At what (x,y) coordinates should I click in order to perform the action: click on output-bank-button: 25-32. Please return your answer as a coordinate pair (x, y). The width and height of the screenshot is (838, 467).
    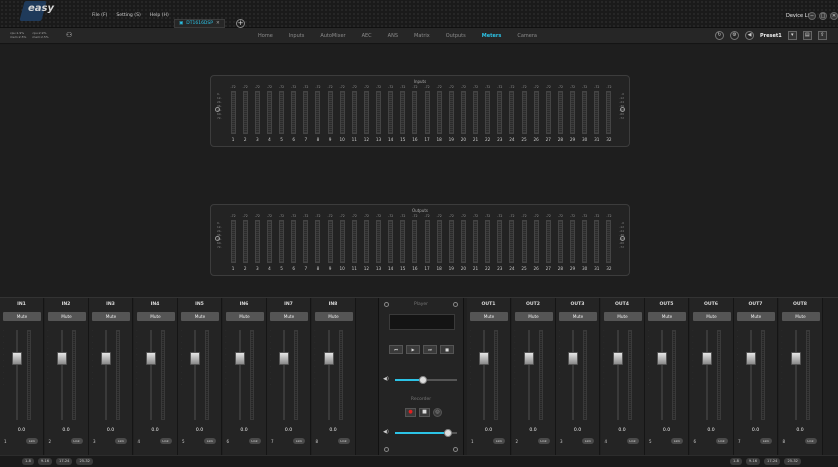
    Looking at the image, I should click on (792, 461).